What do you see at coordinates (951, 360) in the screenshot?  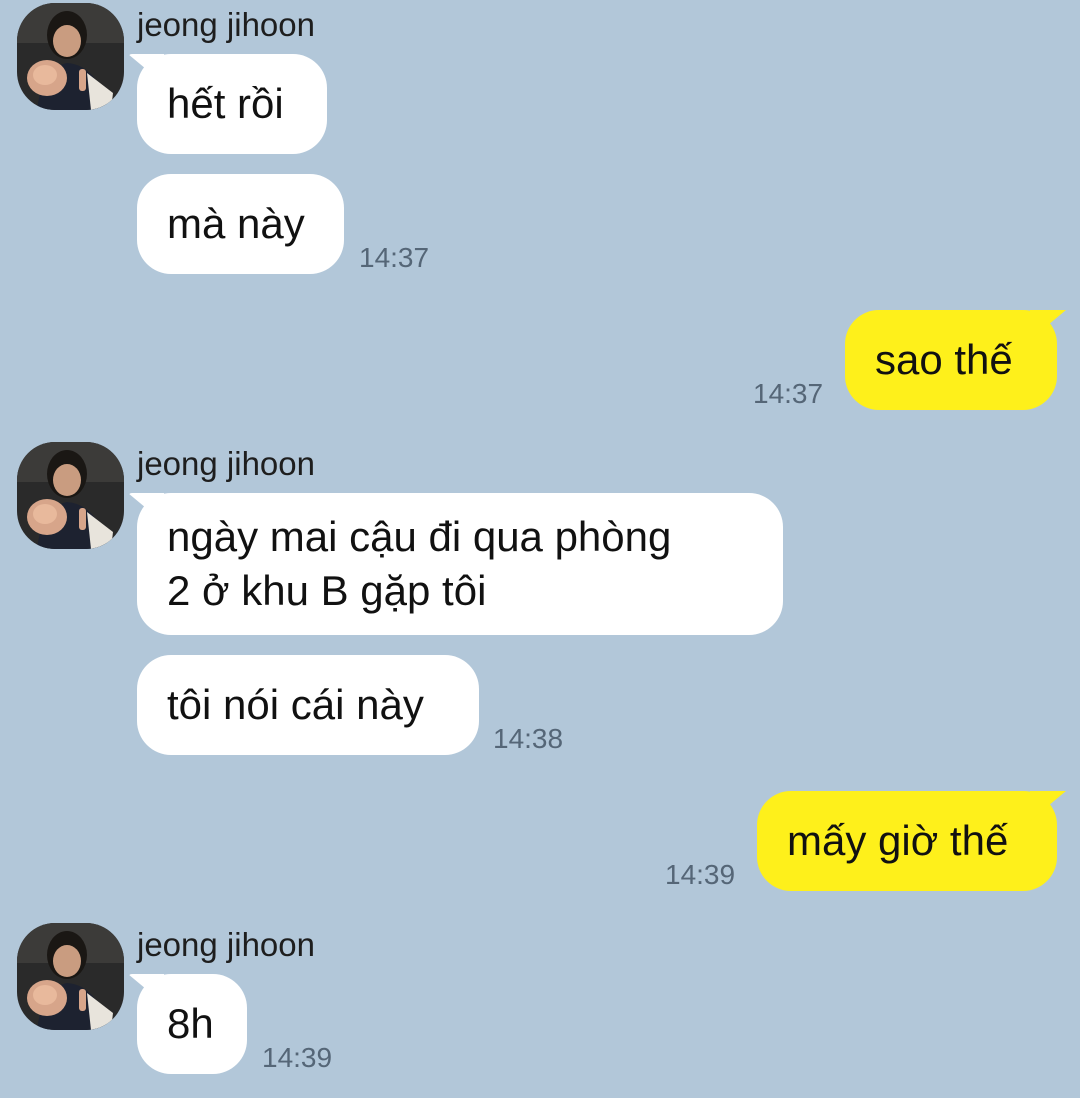 I see `my-message-bubble: sao thế` at bounding box center [951, 360].